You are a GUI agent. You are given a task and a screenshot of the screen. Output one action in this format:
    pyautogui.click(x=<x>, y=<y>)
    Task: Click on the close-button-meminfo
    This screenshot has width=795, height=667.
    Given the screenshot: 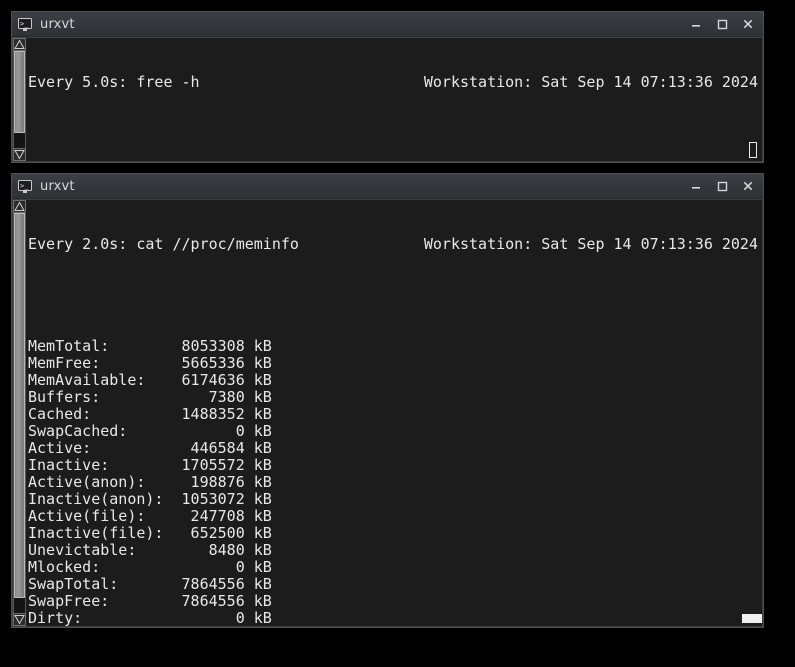 What is the action you would take?
    pyautogui.click(x=748, y=186)
    